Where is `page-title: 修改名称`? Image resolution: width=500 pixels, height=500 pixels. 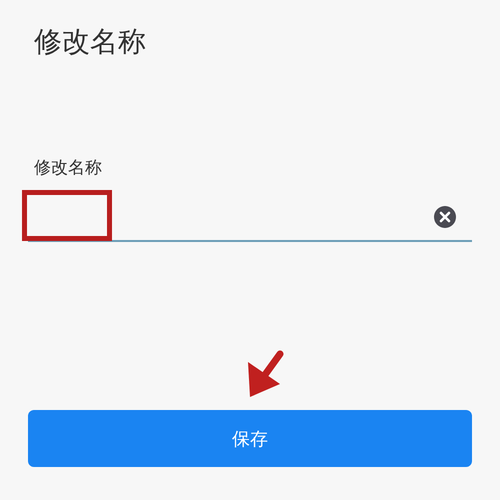
page-title: 修改名称 is located at coordinates (90, 42).